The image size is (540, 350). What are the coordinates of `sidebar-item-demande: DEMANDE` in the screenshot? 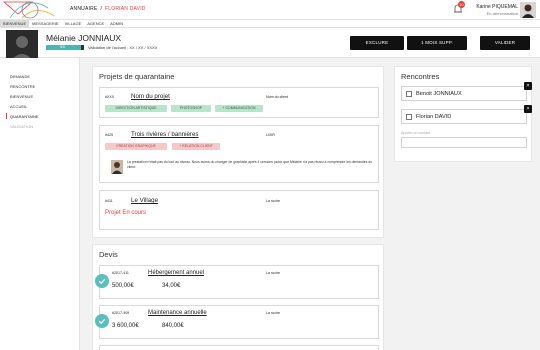 It's located at (20, 76).